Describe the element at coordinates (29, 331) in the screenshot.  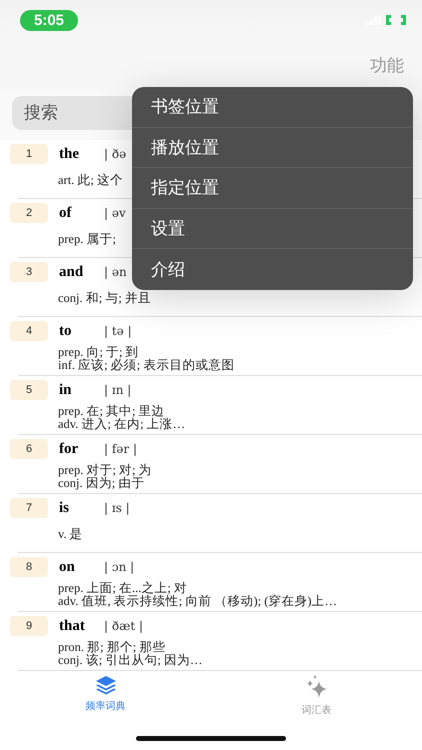
I see `rank-badge: 4` at that location.